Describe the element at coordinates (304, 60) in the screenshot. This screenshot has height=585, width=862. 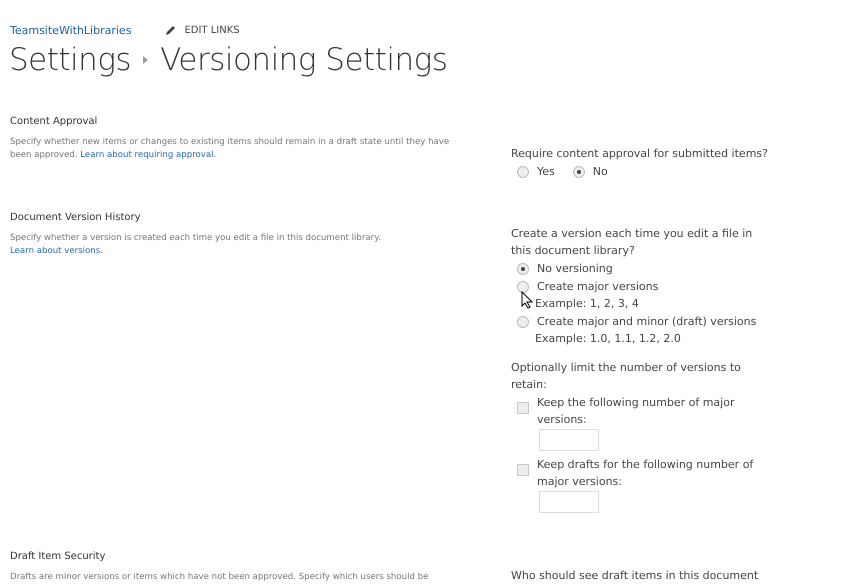
I see `page-title: Versioning Settings` at that location.